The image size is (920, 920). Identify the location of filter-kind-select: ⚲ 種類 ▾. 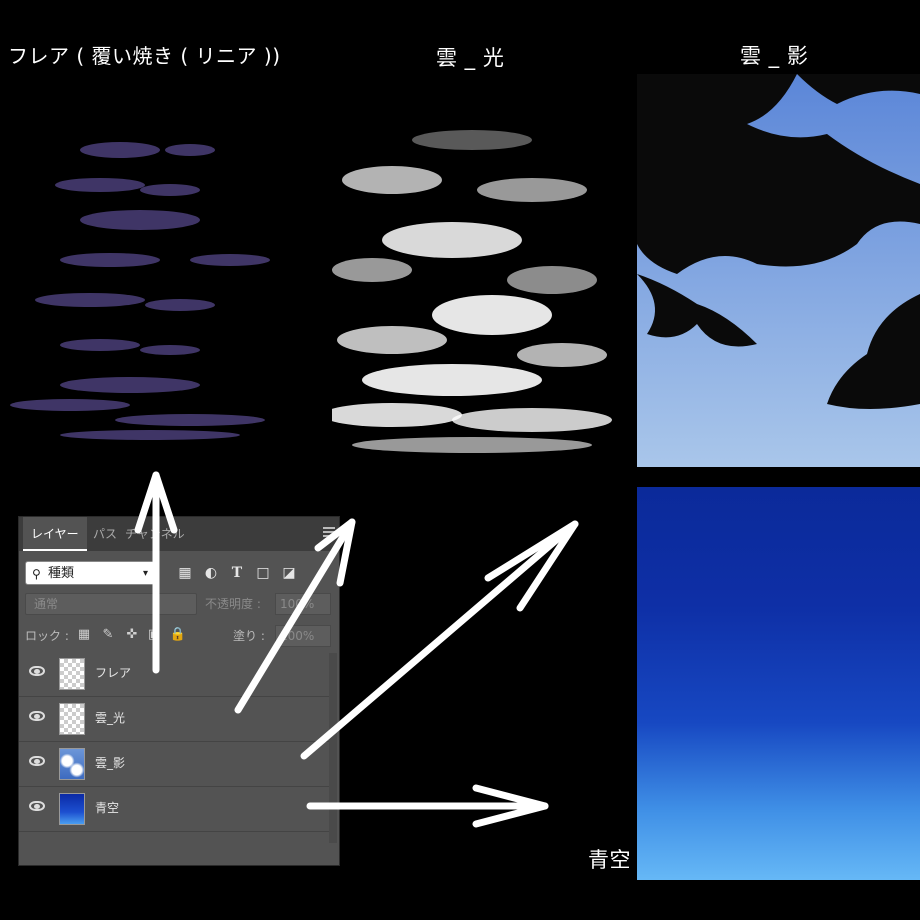
(90, 573).